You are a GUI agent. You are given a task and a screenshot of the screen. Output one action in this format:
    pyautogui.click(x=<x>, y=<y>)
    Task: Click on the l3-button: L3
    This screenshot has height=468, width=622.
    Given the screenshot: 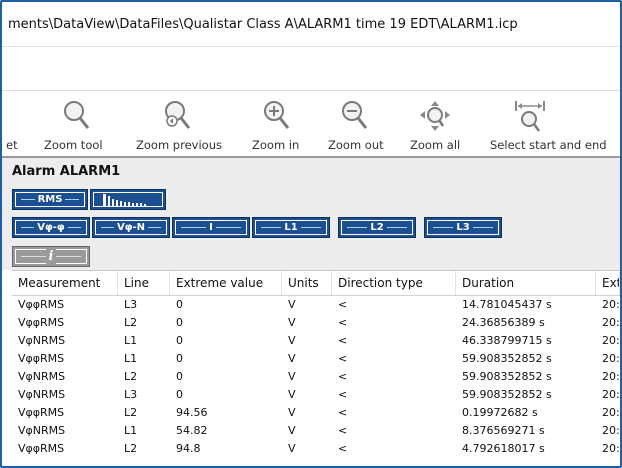 What is the action you would take?
    pyautogui.click(x=463, y=227)
    